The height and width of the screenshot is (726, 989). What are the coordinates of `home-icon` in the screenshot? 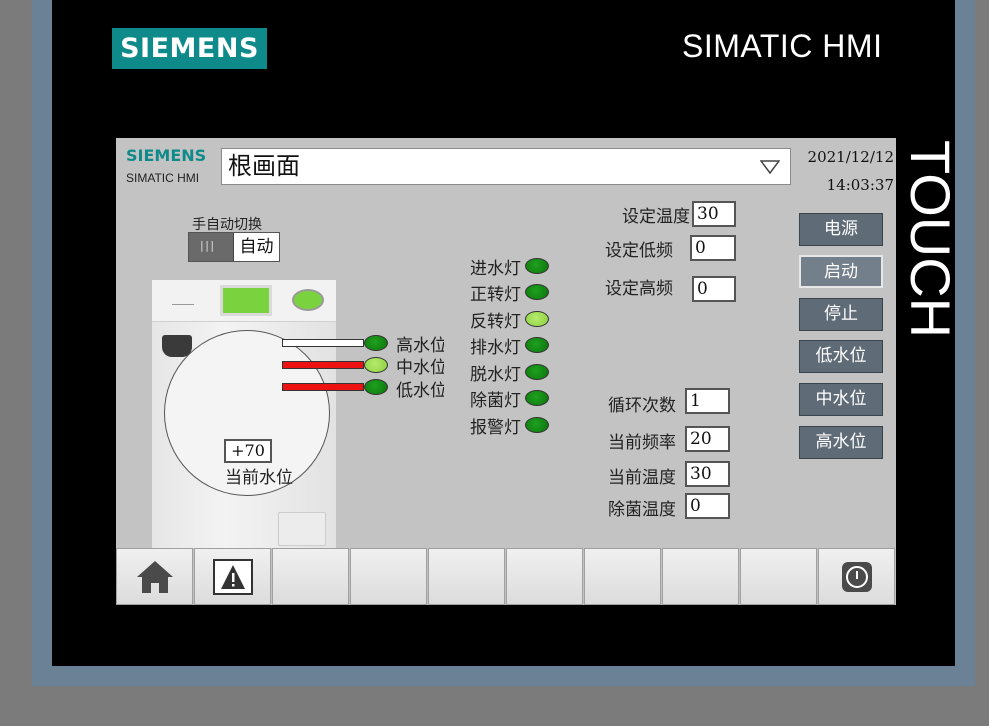 It's located at (154, 576).